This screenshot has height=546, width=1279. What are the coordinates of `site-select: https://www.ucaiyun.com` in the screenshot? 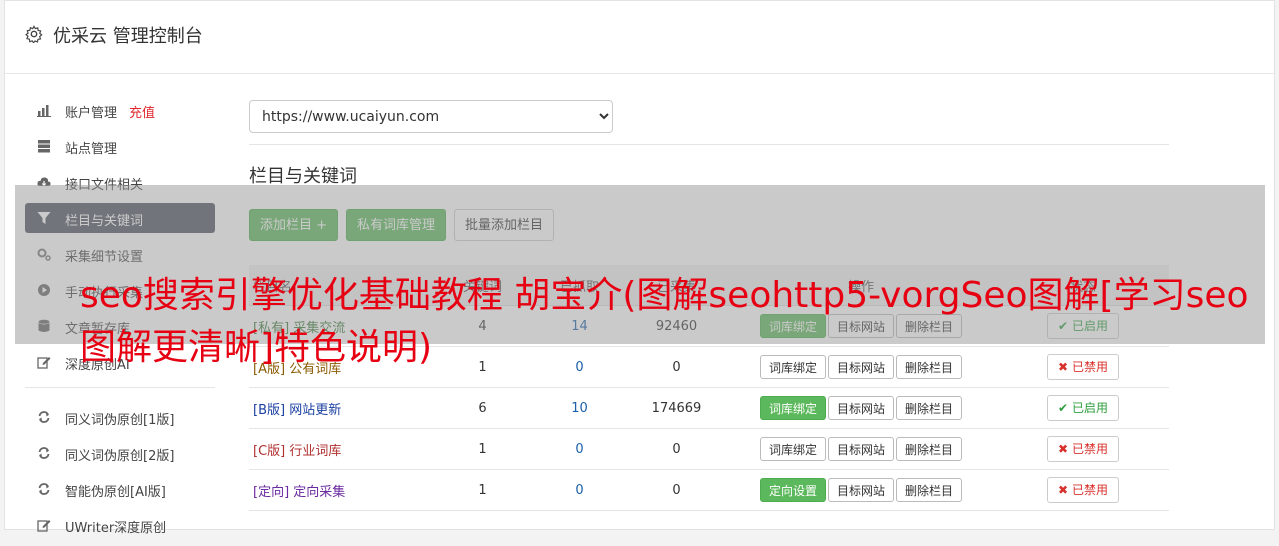 It's located at (431, 116).